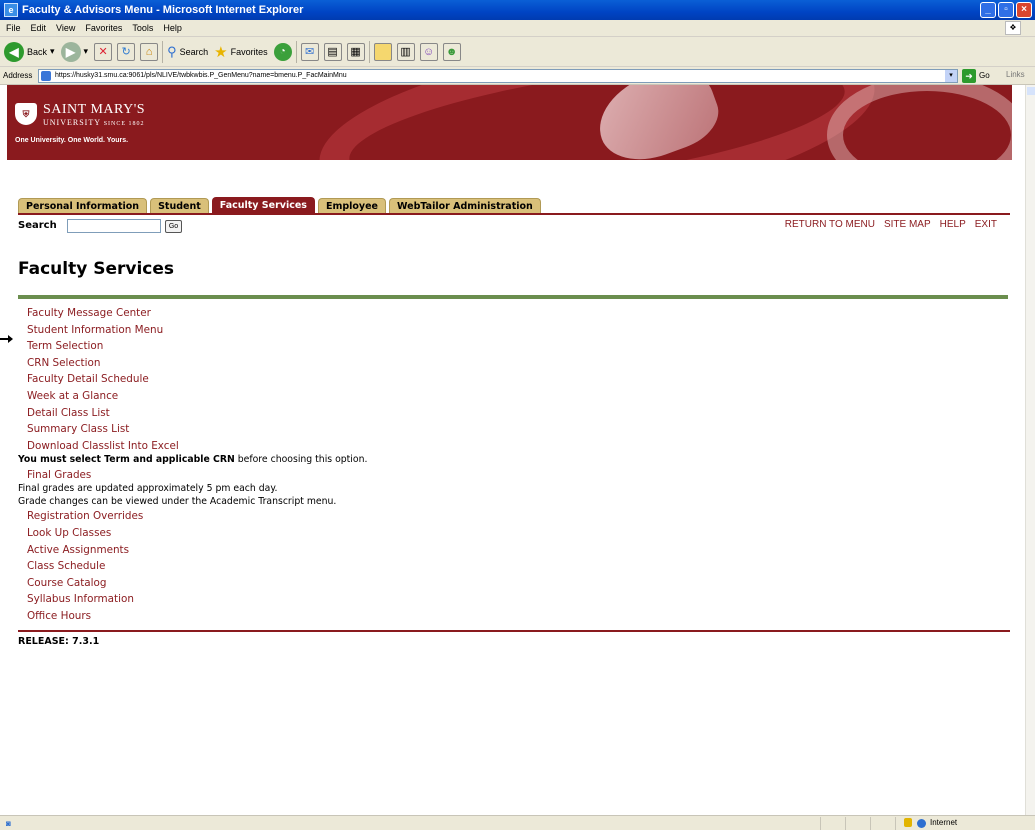 This screenshot has width=1035, height=830. I want to click on link-download-classlist: Download Classlist Into Excel, so click(508, 446).